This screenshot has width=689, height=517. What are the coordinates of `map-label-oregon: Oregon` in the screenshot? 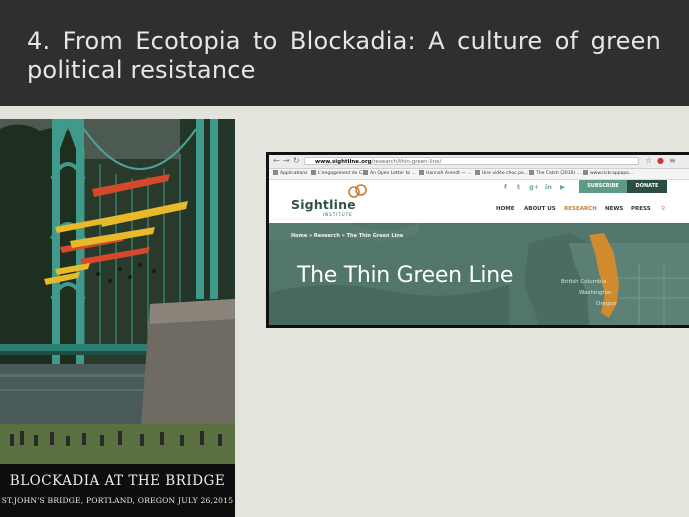 It's located at (606, 304).